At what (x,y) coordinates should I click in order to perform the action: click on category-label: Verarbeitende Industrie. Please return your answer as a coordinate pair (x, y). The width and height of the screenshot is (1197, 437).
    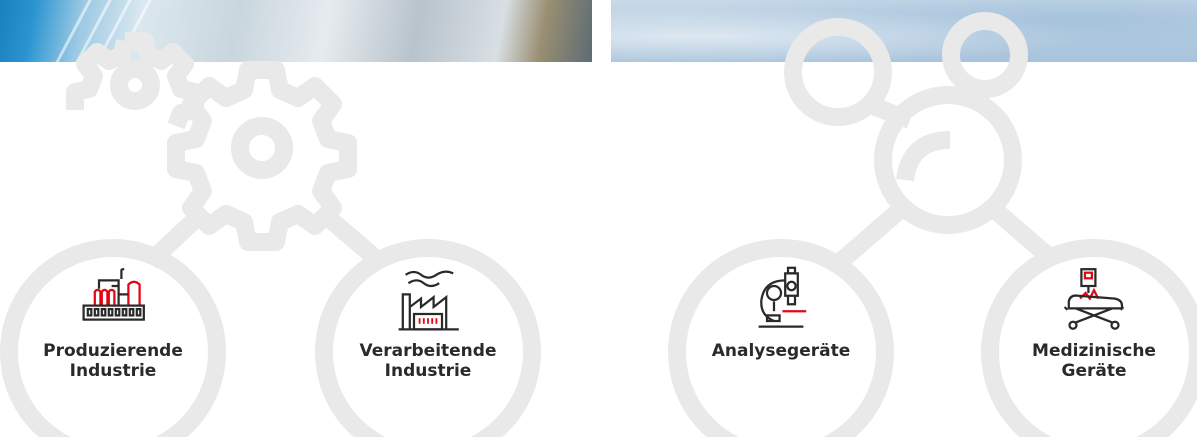
    Looking at the image, I should click on (428, 361).